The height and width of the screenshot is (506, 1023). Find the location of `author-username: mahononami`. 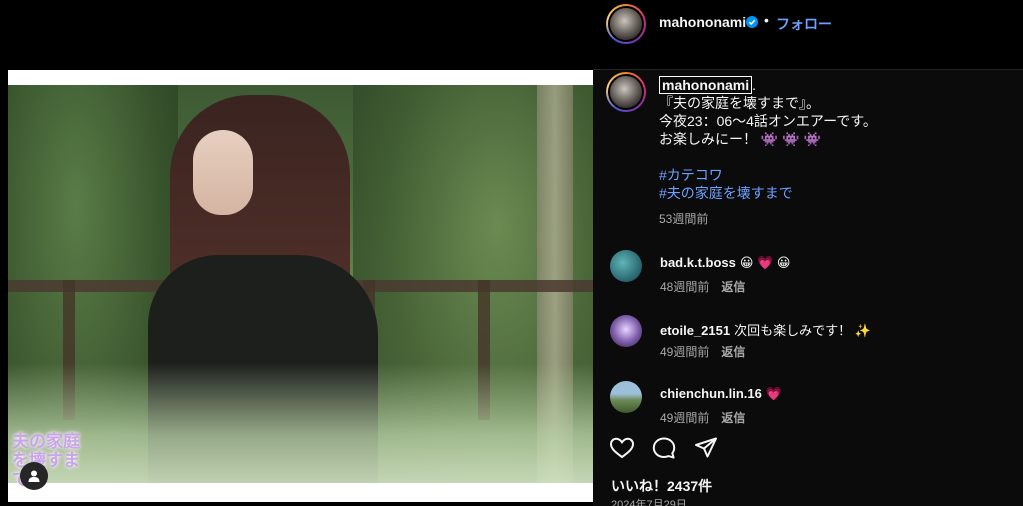

author-username: mahononami is located at coordinates (702, 22).